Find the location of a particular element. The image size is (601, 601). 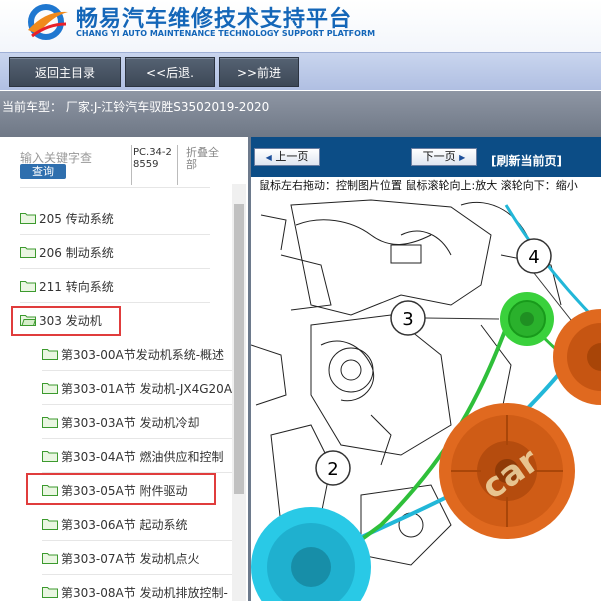

current-model-label: 当前车型： 厂家:J-江铃汽车驭胜S3502019-2020 is located at coordinates (136, 107).